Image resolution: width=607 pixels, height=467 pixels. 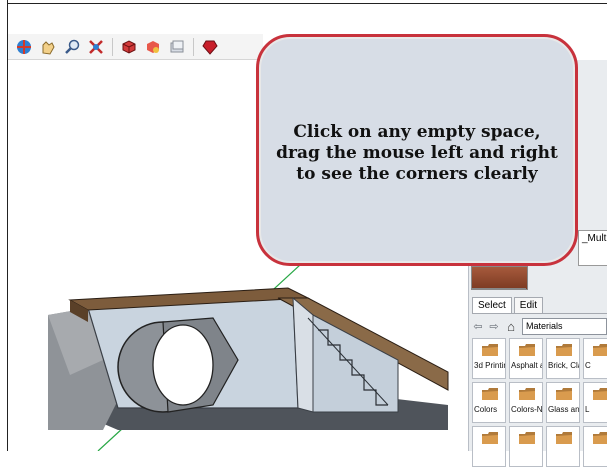 I want to click on back-arrow-icon: ⇦, so click(x=478, y=326).